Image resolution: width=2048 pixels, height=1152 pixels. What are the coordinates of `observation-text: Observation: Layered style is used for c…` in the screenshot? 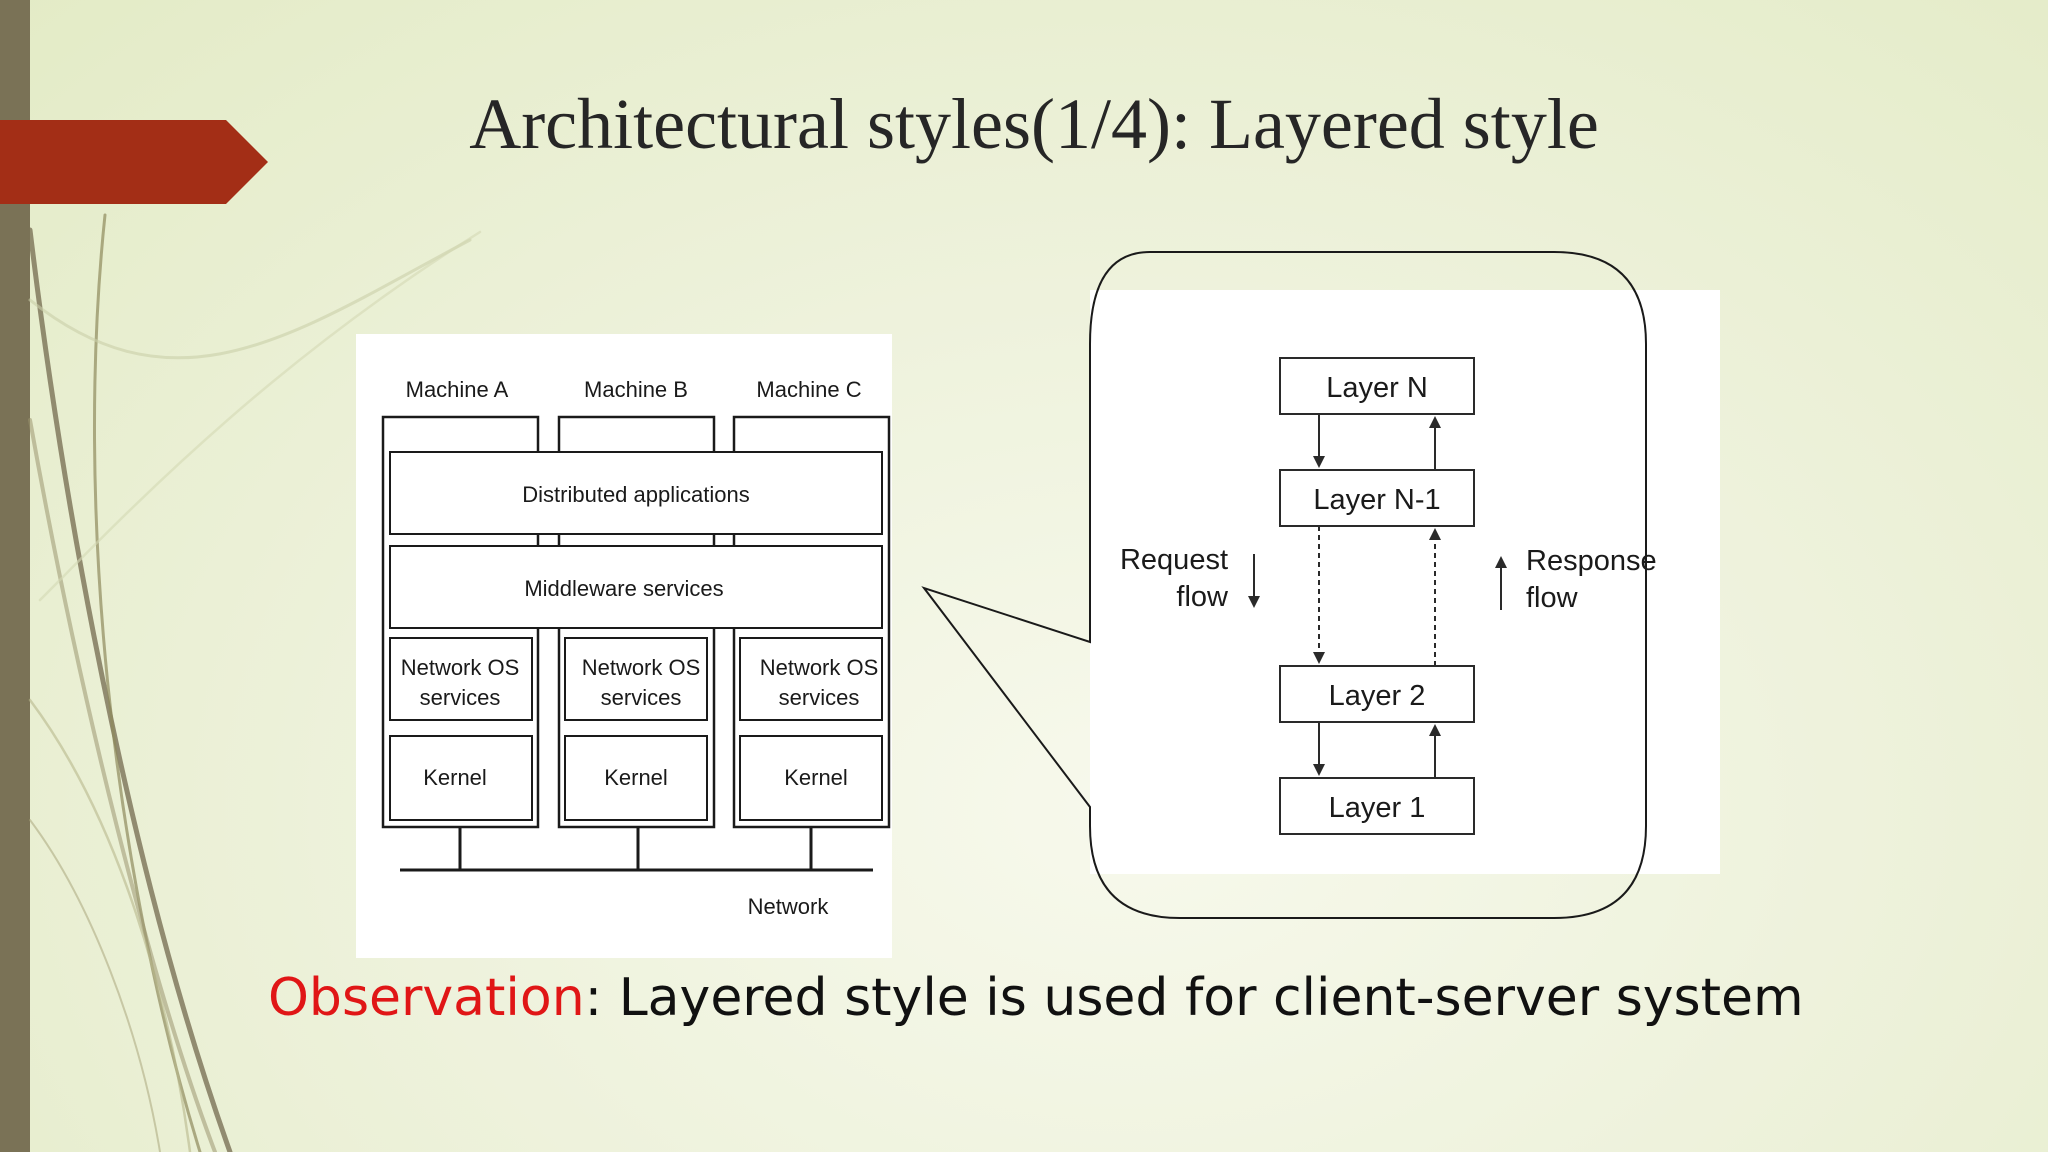 It's located at (1036, 998).